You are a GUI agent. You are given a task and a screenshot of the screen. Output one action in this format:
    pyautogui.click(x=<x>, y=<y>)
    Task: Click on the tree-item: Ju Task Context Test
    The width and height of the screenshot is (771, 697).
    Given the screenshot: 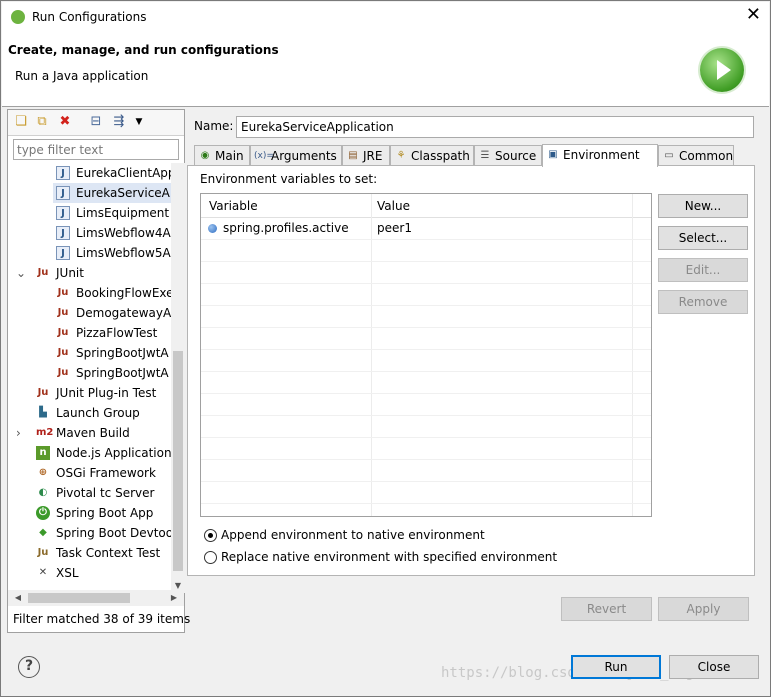 What is the action you would take?
    pyautogui.click(x=103, y=553)
    